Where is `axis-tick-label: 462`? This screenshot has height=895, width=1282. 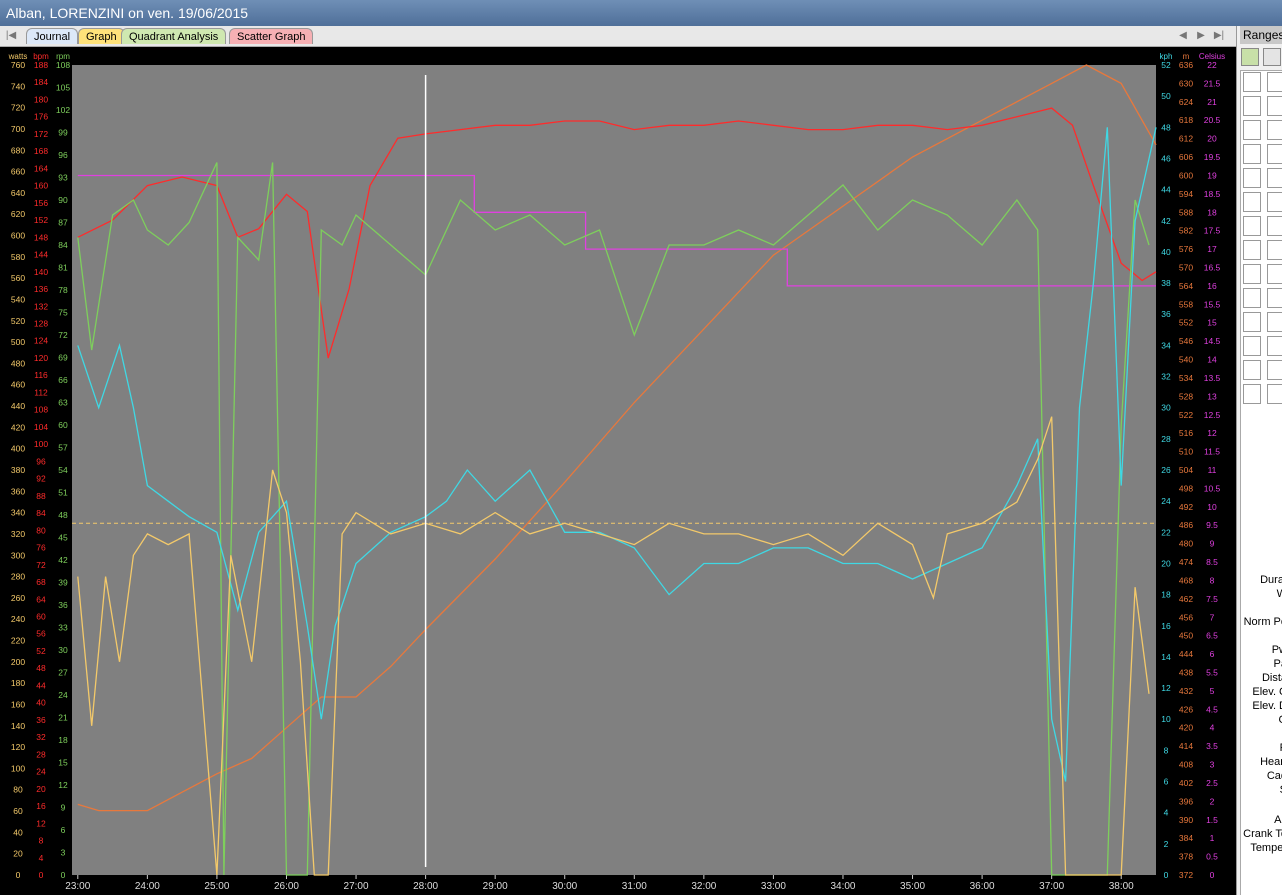 axis-tick-label: 462 is located at coordinates (1186, 599).